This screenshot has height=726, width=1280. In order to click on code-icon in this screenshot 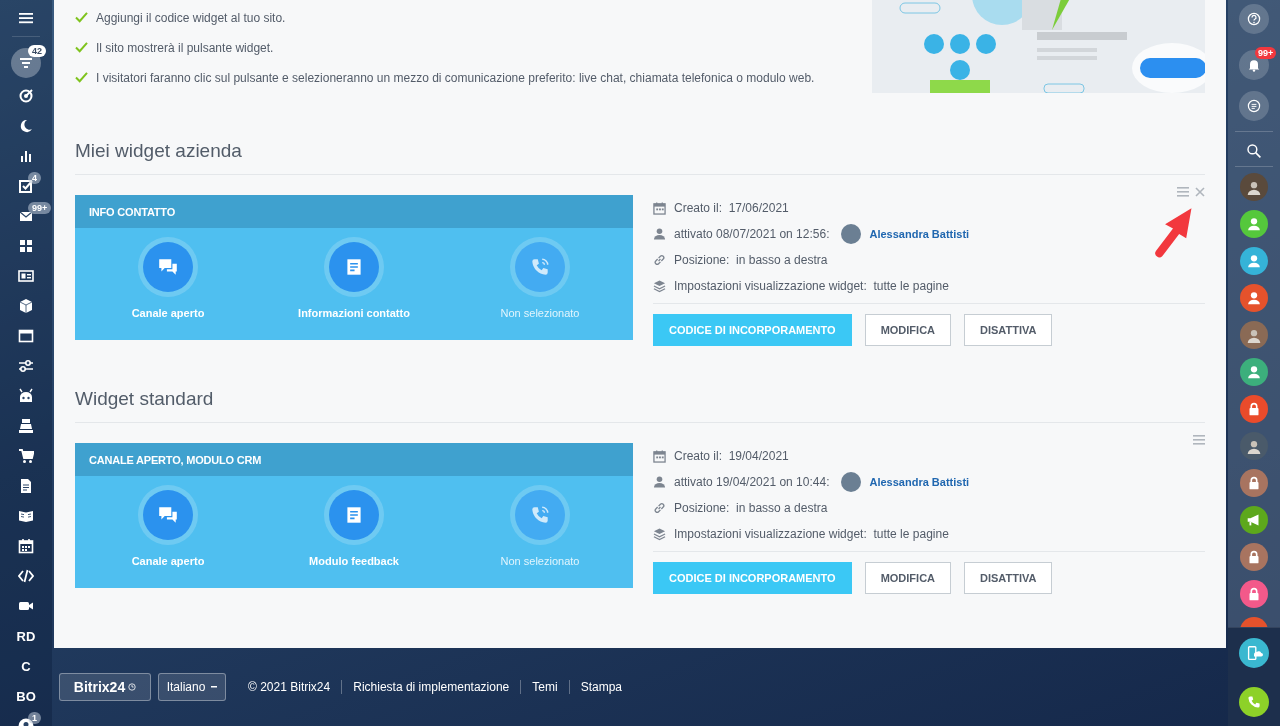, I will do `click(26, 576)`.